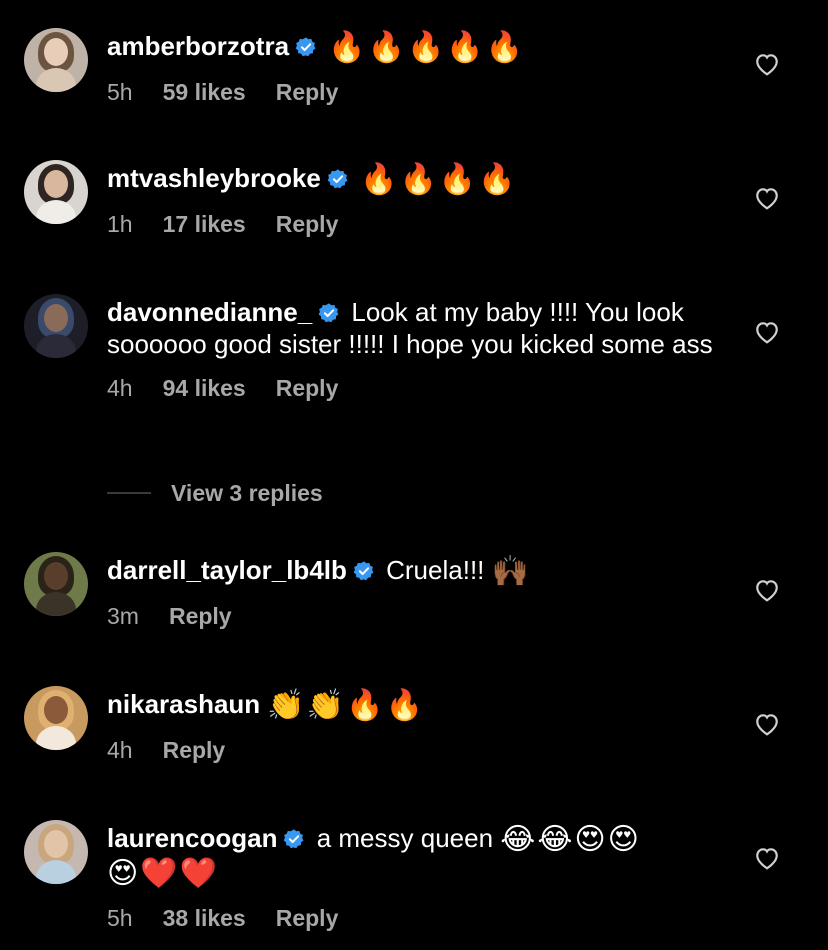 This screenshot has width=828, height=950. Describe the element at coordinates (209, 312) in the screenshot. I see `username: davonnedianne_` at that location.